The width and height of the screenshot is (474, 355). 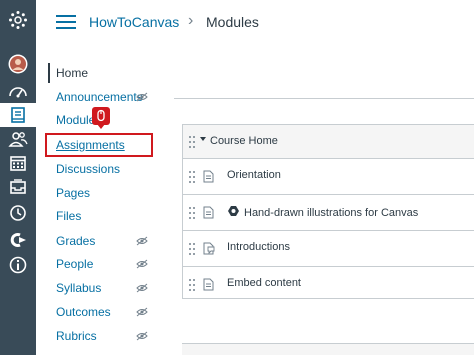 What do you see at coordinates (18, 213) in the screenshot?
I see `history-icon` at bounding box center [18, 213].